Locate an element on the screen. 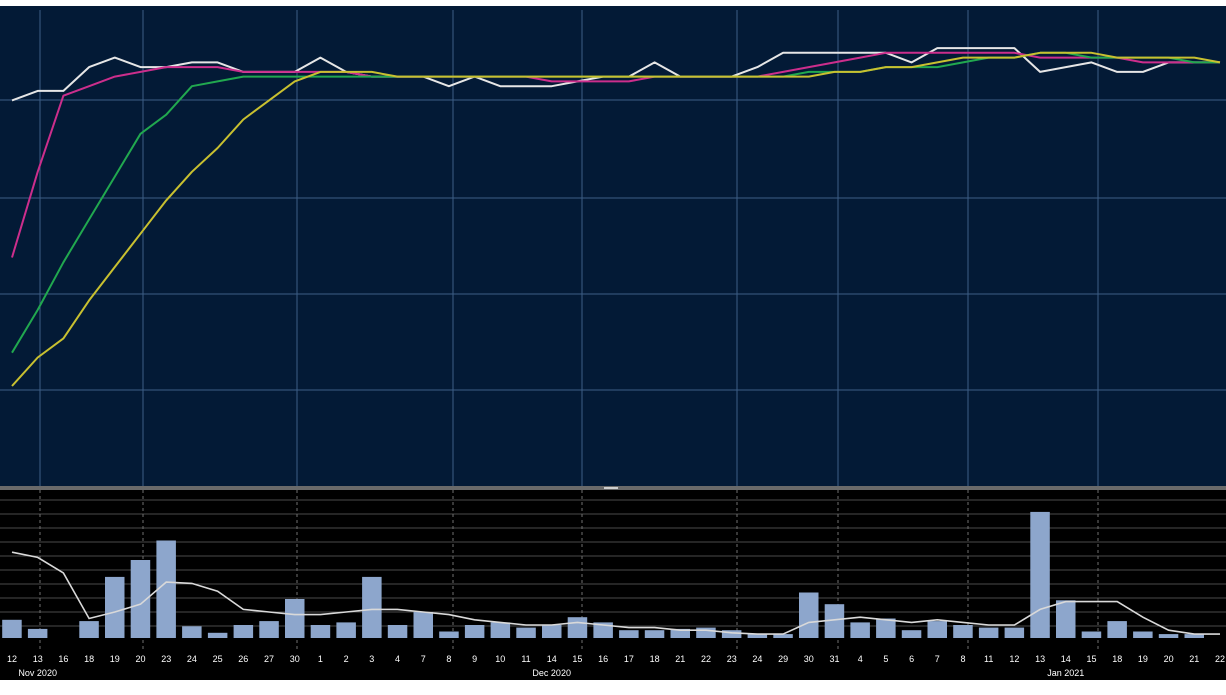 This screenshot has width=1226, height=695. x-tick-label: 25 is located at coordinates (218, 659).